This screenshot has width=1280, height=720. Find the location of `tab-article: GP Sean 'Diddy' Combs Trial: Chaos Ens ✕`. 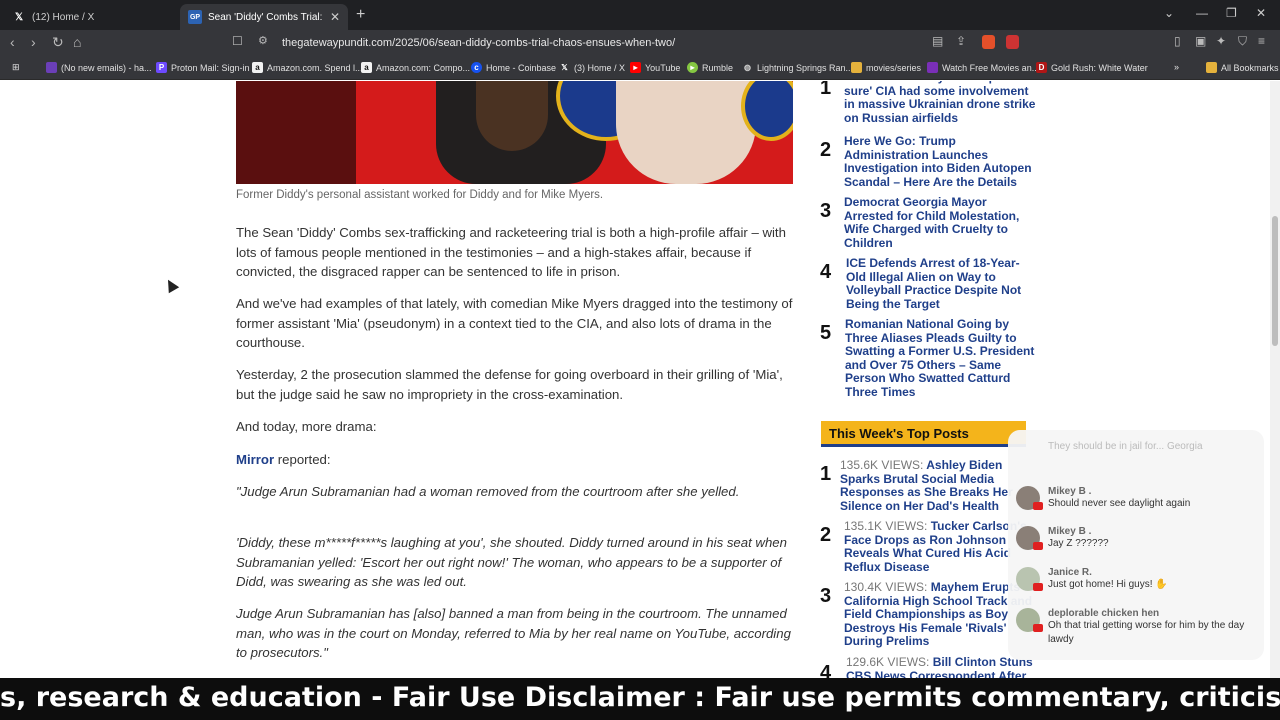

tab-article: GP Sean 'Diddy' Combs Trial: Chaos Ens ✕ is located at coordinates (264, 17).